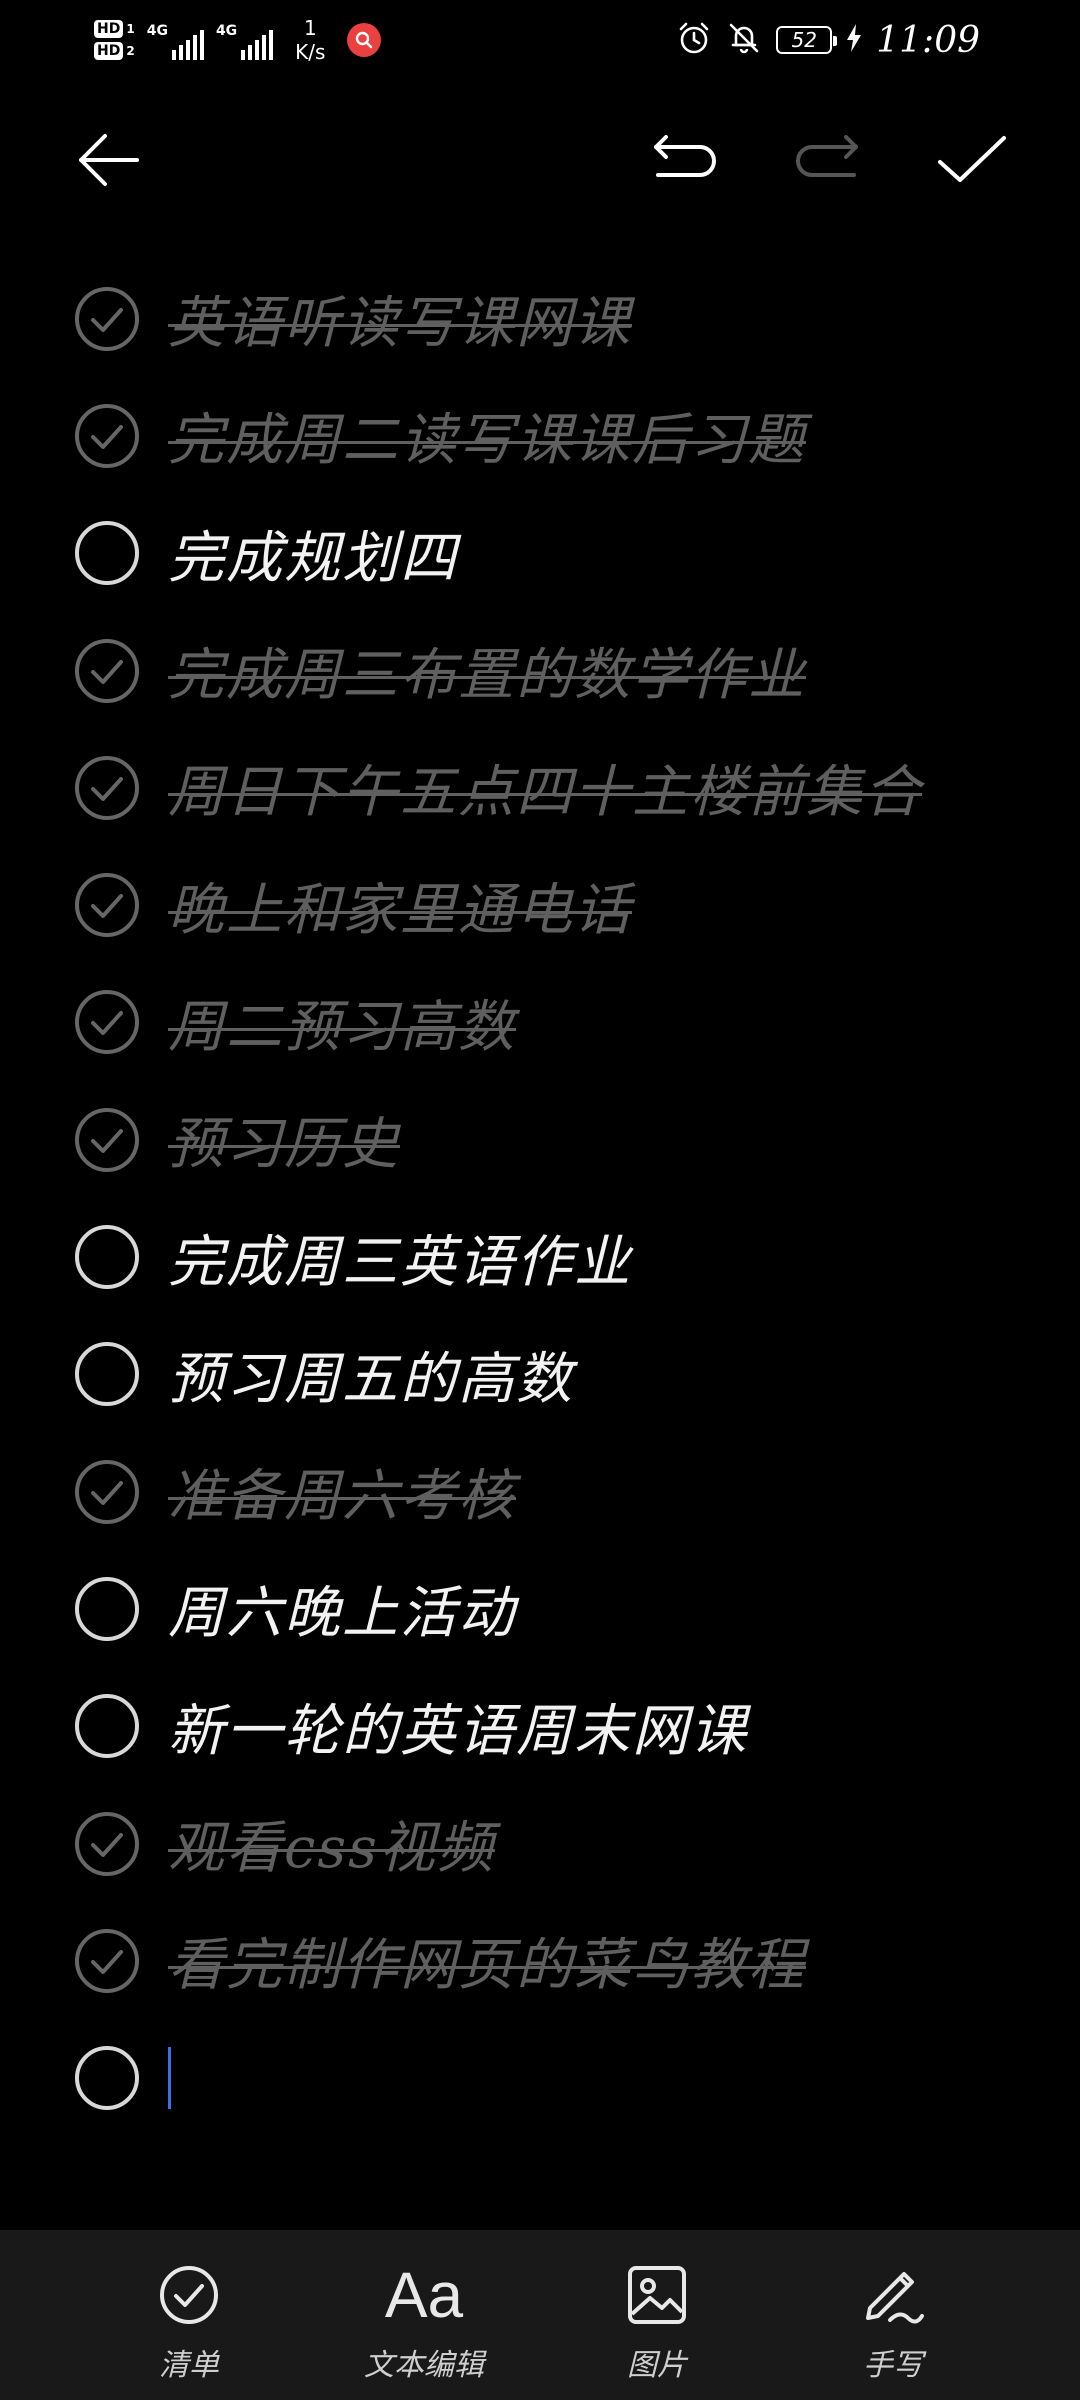 The height and width of the screenshot is (2400, 1080). I want to click on checklist-item: 观看css视频, so click(540, 1843).